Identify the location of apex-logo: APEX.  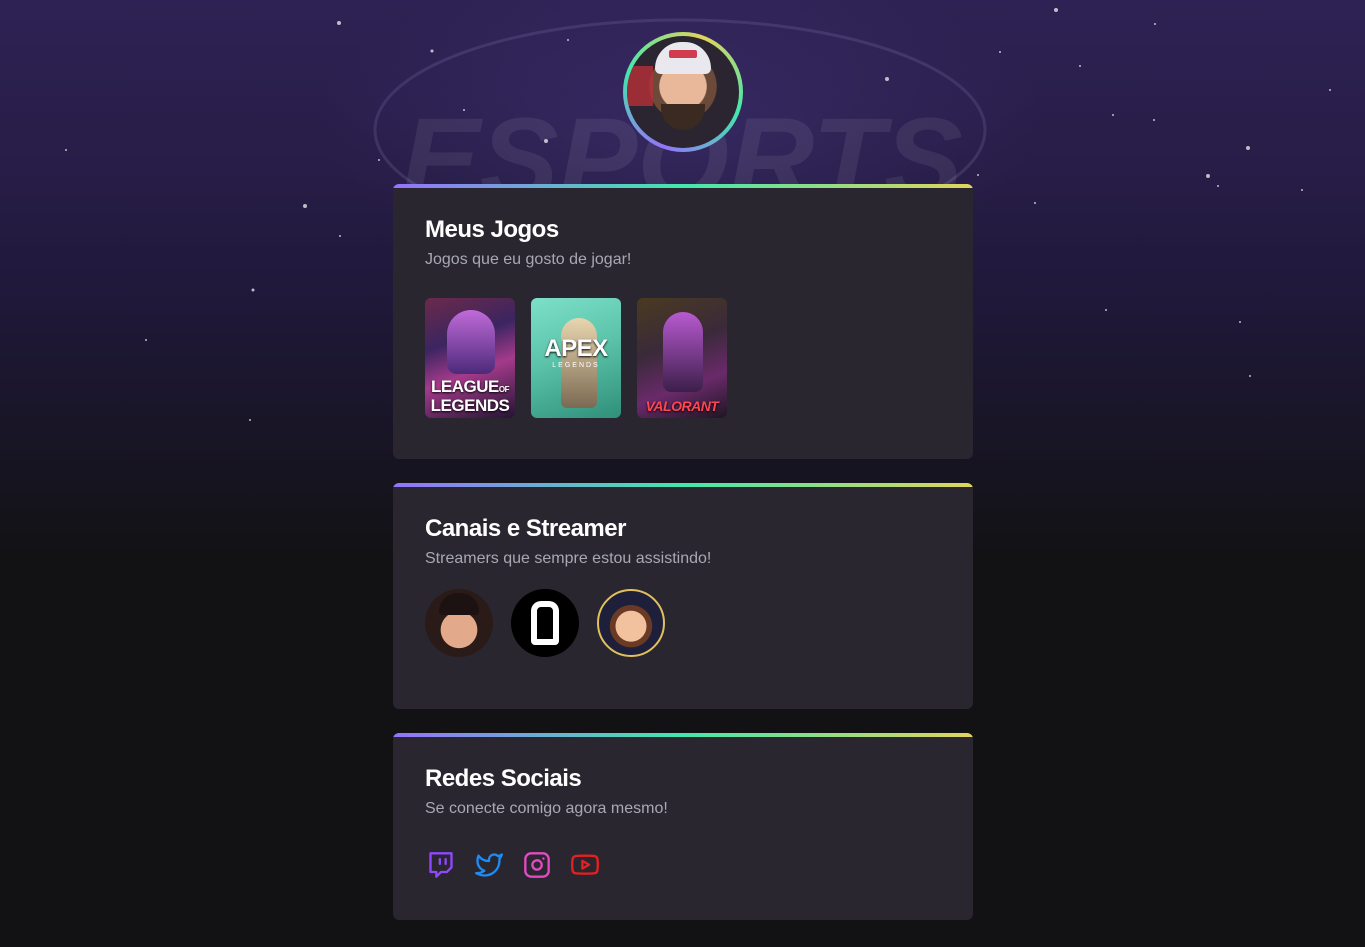
(576, 348).